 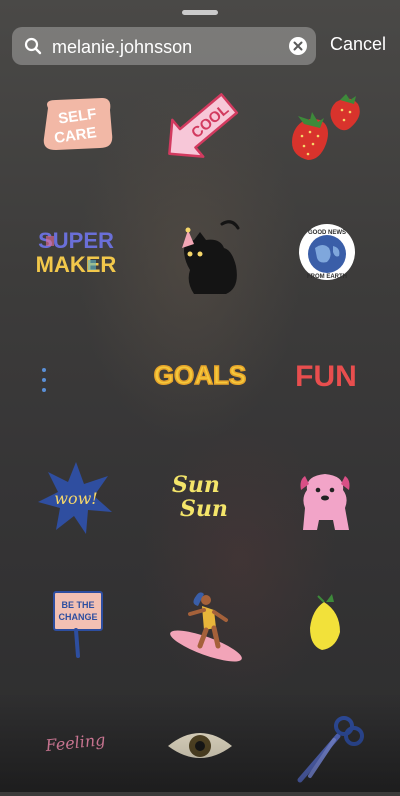 What do you see at coordinates (324, 630) in the screenshot?
I see `sticker-lemon` at bounding box center [324, 630].